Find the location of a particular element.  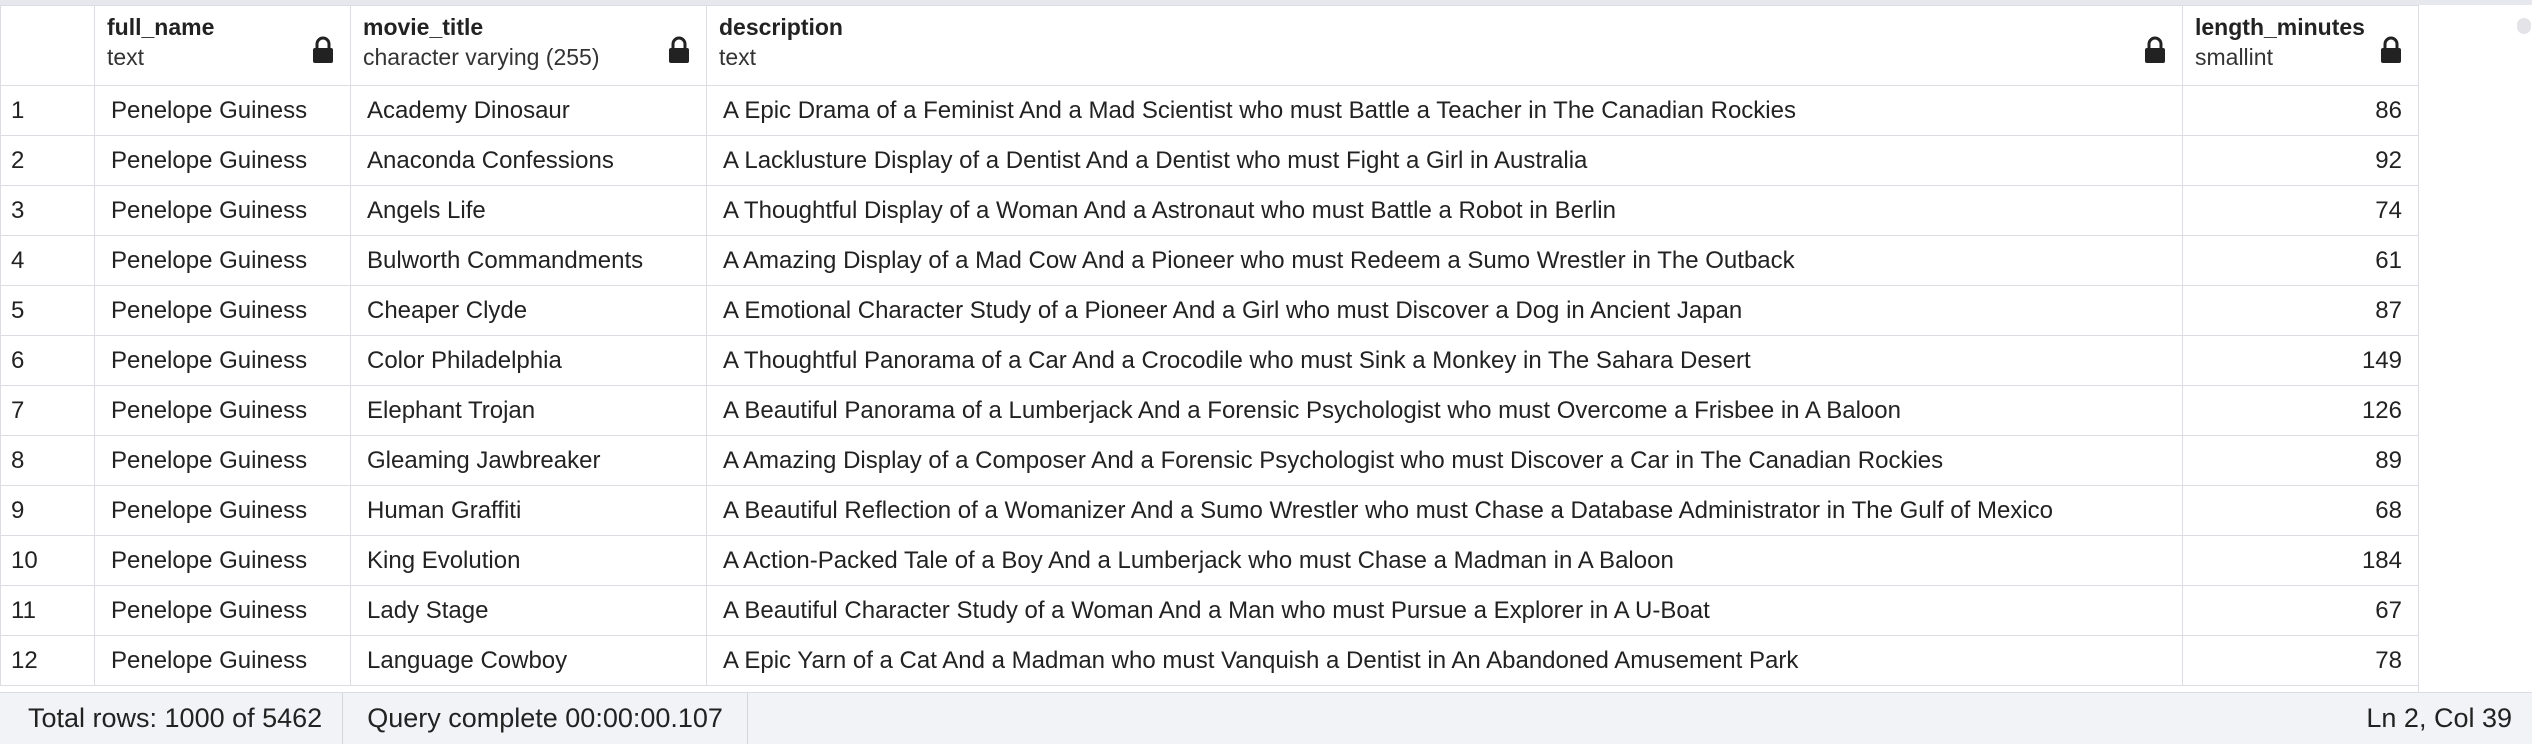

cell-length-minutes: 61 is located at coordinates (2300, 260).